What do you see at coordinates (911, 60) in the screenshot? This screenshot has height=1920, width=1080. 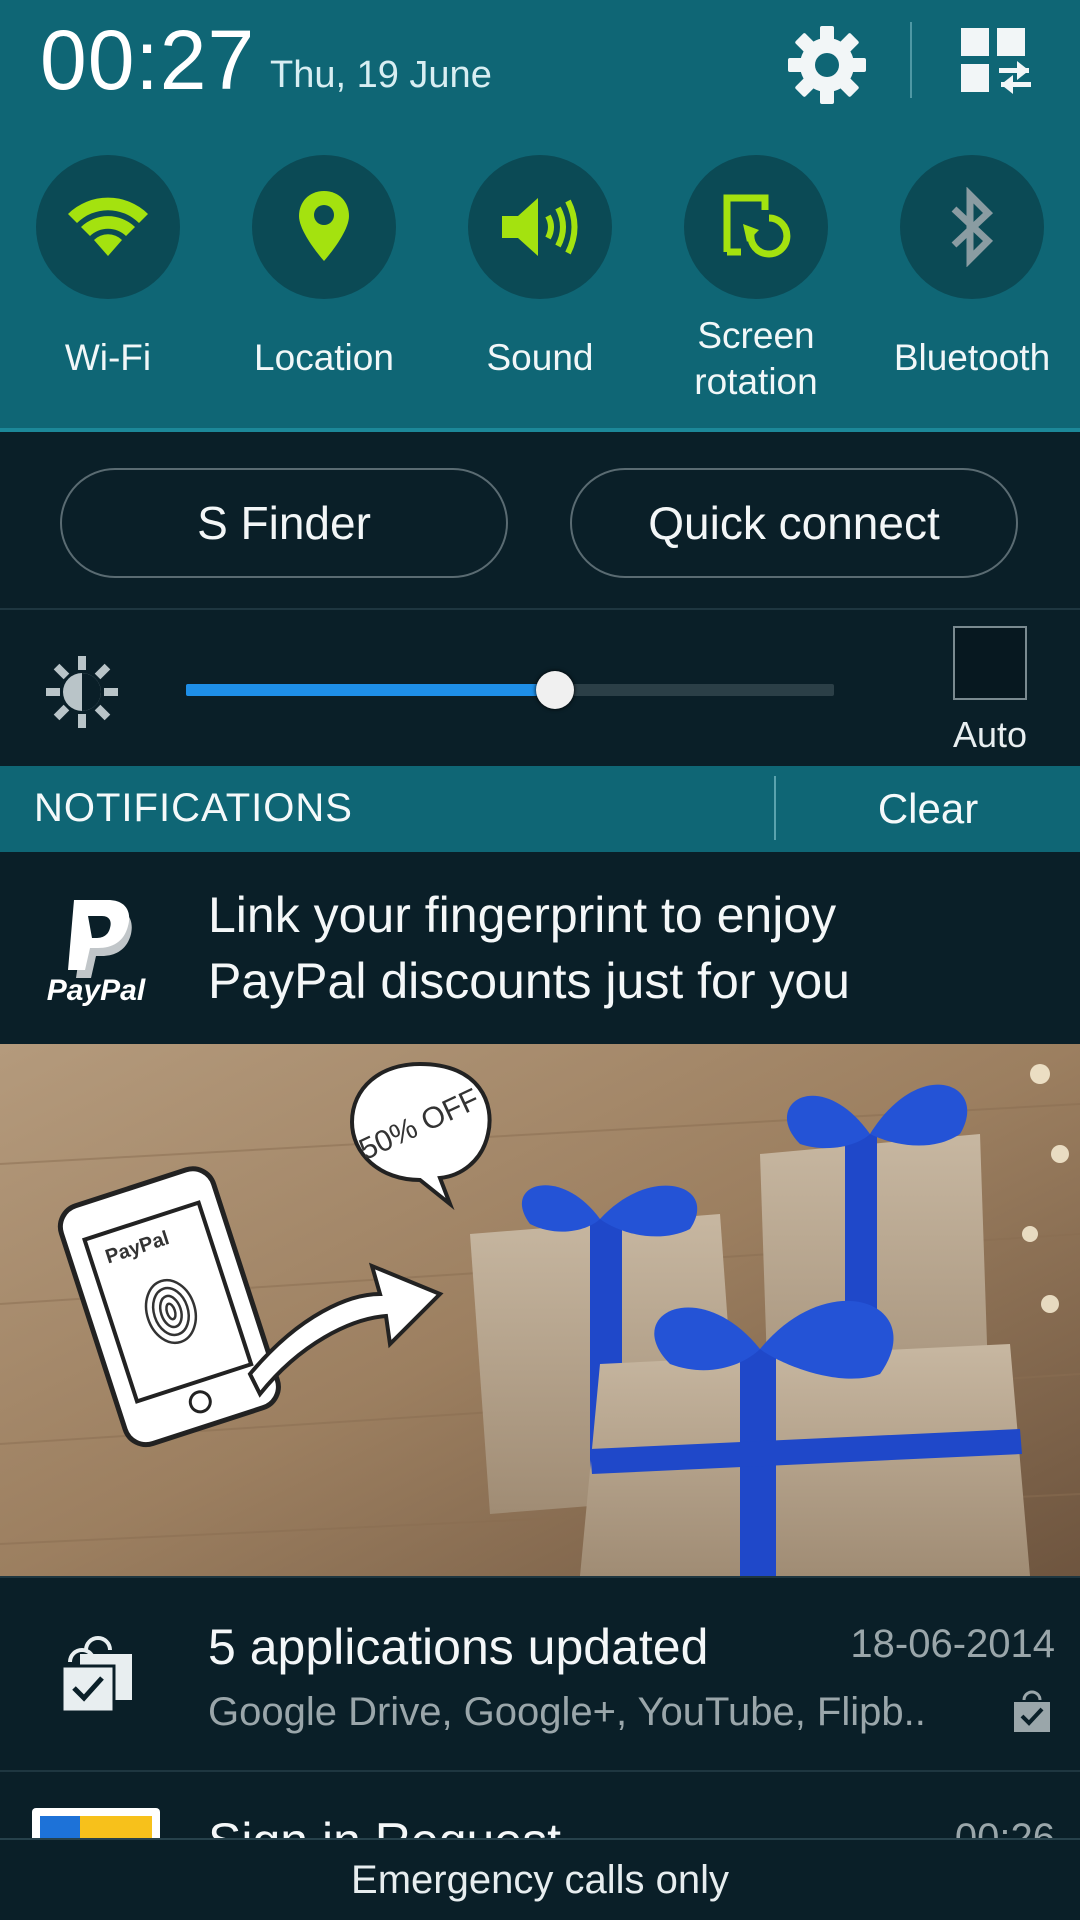 I see `header-divider` at bounding box center [911, 60].